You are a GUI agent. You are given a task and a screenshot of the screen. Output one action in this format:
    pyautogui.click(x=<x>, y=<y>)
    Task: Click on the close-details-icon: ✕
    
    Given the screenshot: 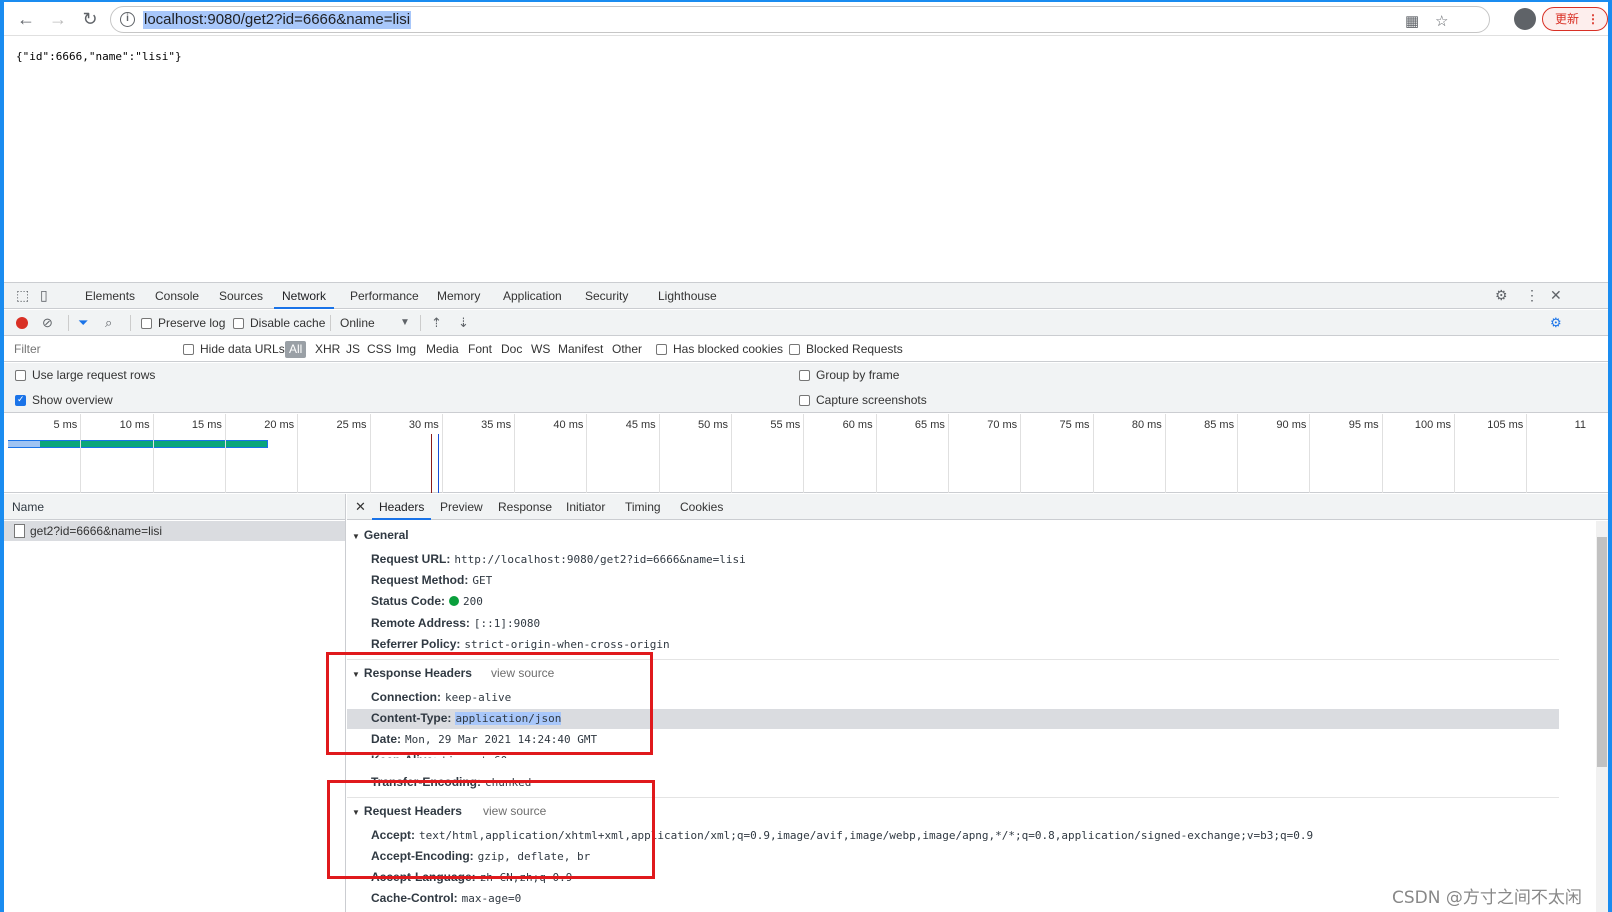 What is the action you would take?
    pyautogui.click(x=360, y=507)
    